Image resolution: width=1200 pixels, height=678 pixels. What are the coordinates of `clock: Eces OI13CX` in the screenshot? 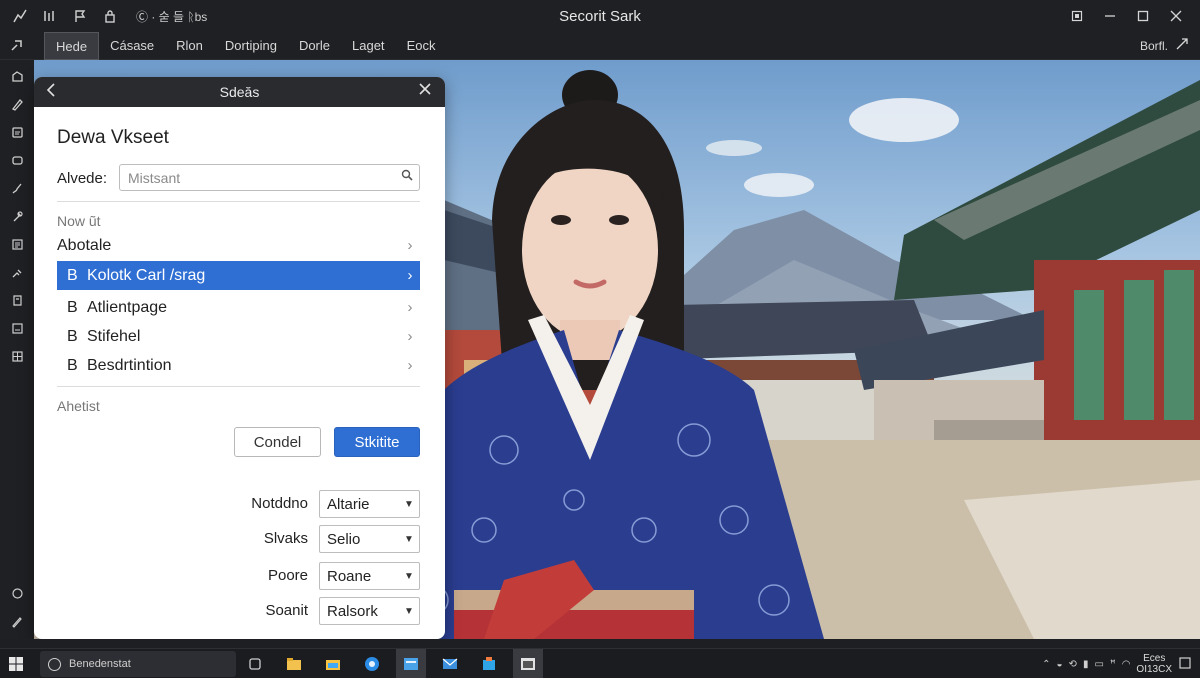 It's located at (1154, 664).